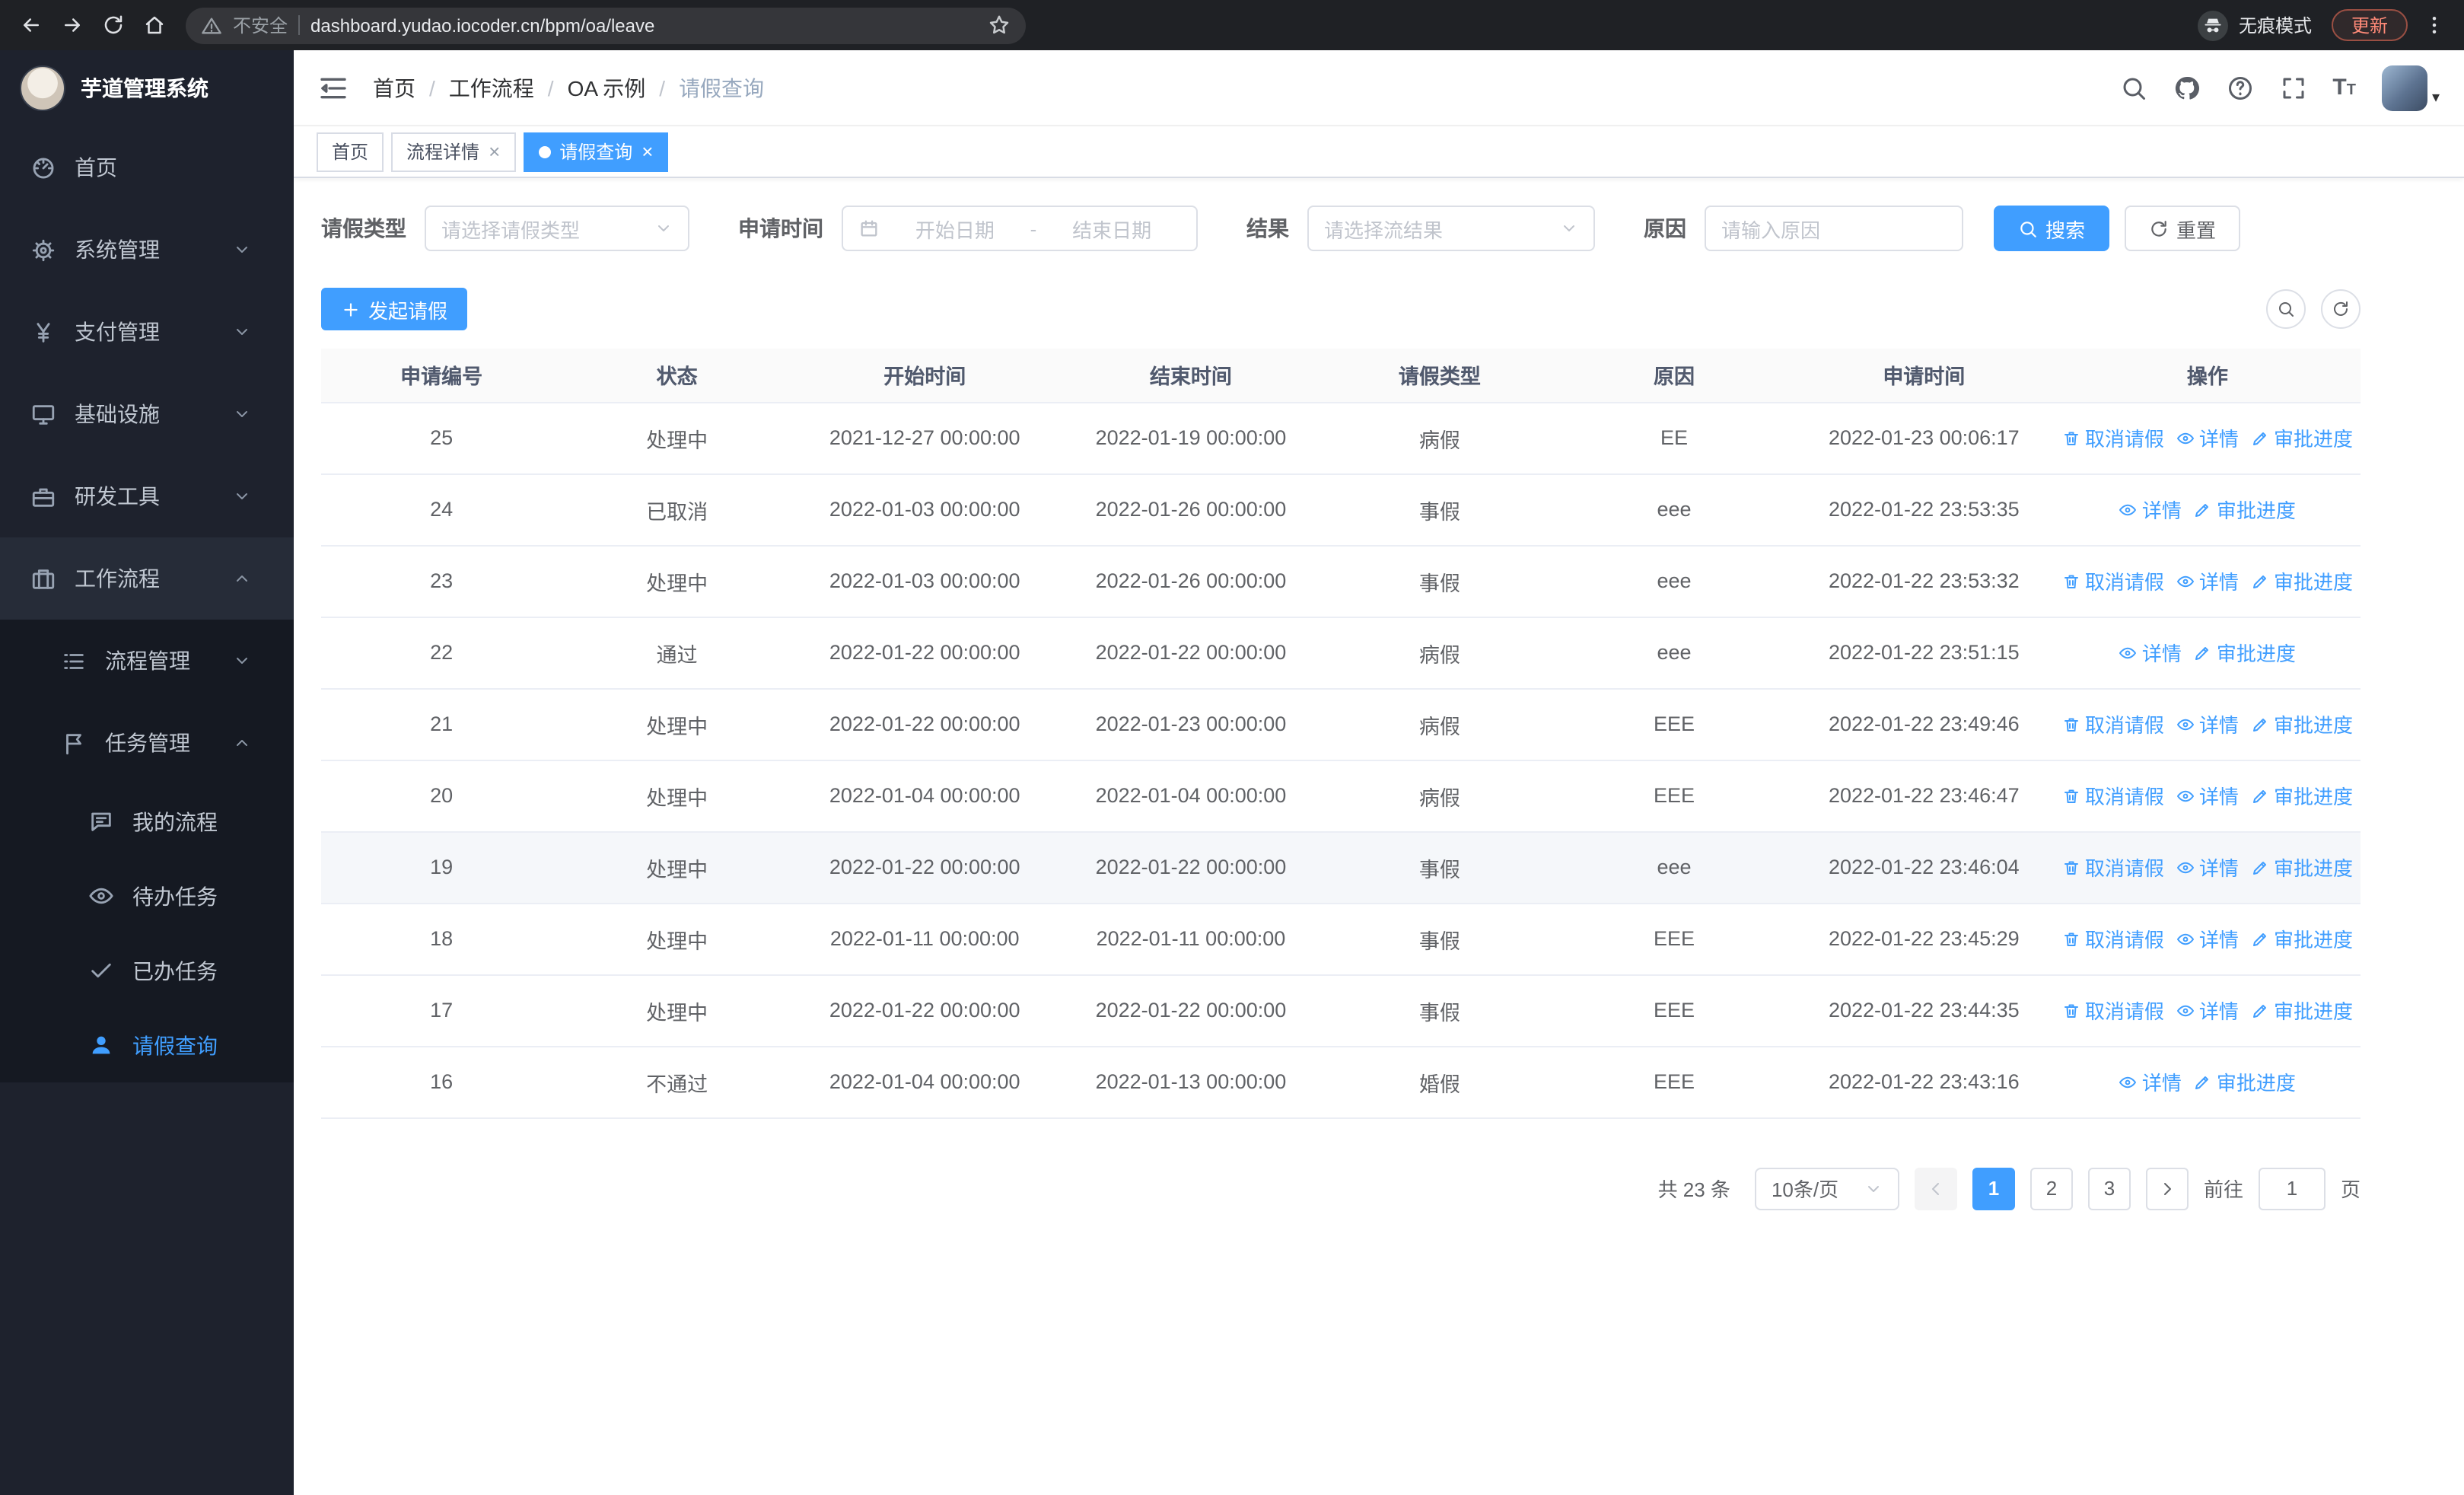 This screenshot has width=2464, height=1495. I want to click on bookmark-star-icon, so click(999, 26).